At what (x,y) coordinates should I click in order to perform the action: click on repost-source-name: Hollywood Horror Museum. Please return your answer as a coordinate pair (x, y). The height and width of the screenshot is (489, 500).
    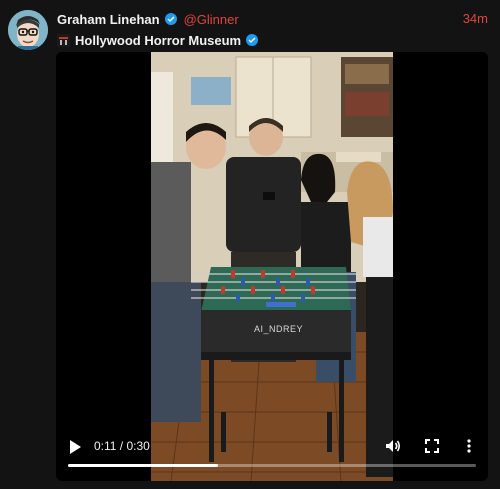
    Looking at the image, I should click on (158, 40).